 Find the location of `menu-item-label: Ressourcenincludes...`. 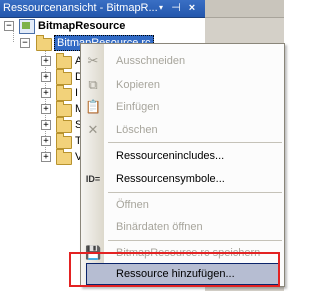

menu-item-label: Ressourcenincludes... is located at coordinates (170, 156).